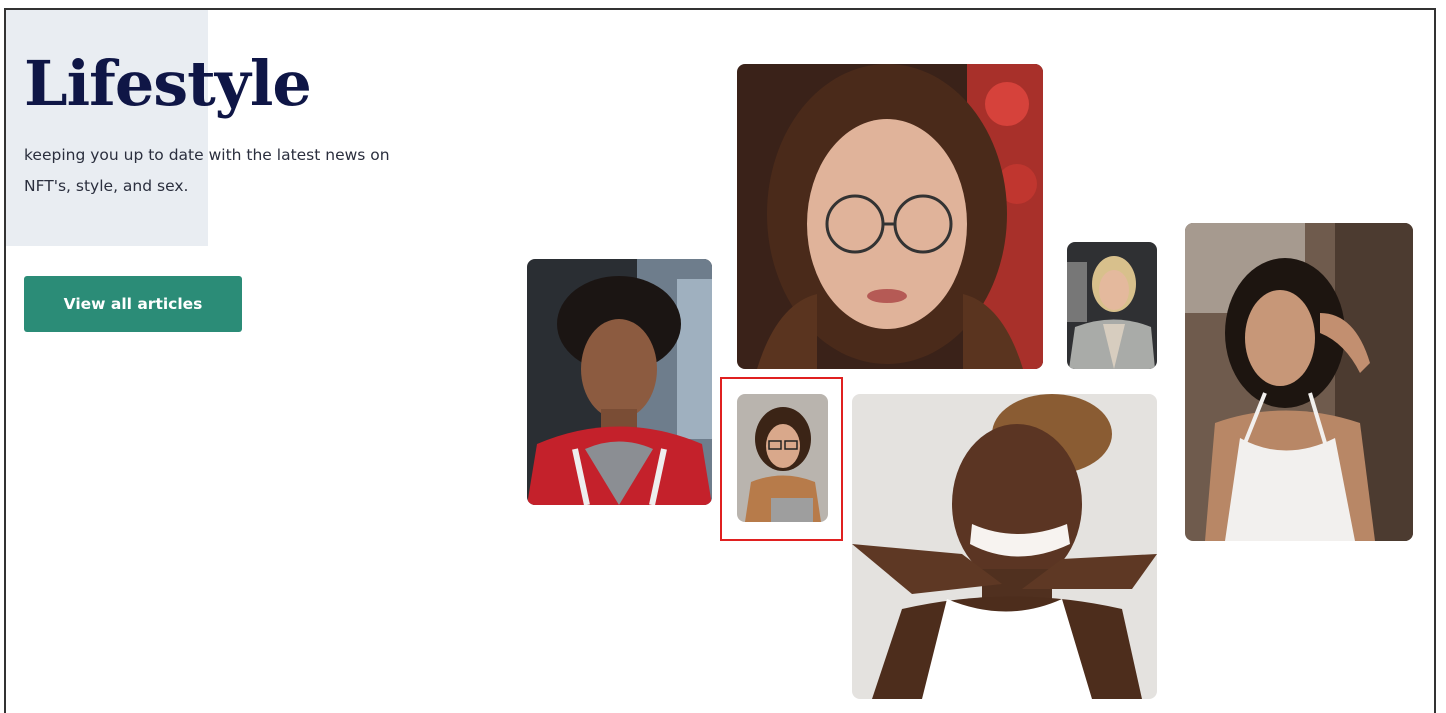 This screenshot has width=1446, height=713. Describe the element at coordinates (106, 186) in the screenshot. I see `subtitle-line-2: NFT's, style, and sex.` at that location.